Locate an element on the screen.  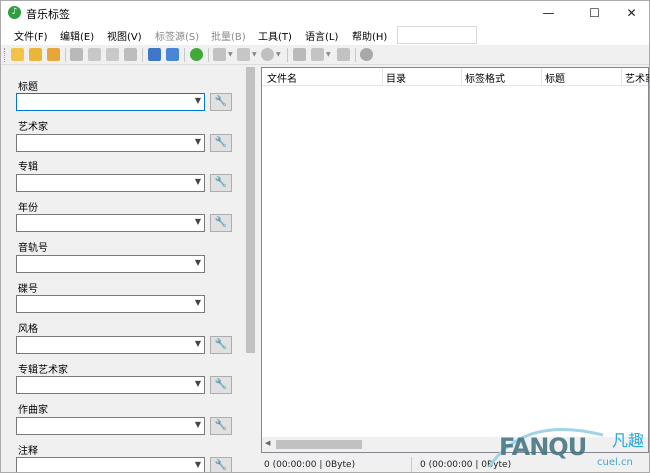
settings-gear-icon is located at coordinates (366, 54).